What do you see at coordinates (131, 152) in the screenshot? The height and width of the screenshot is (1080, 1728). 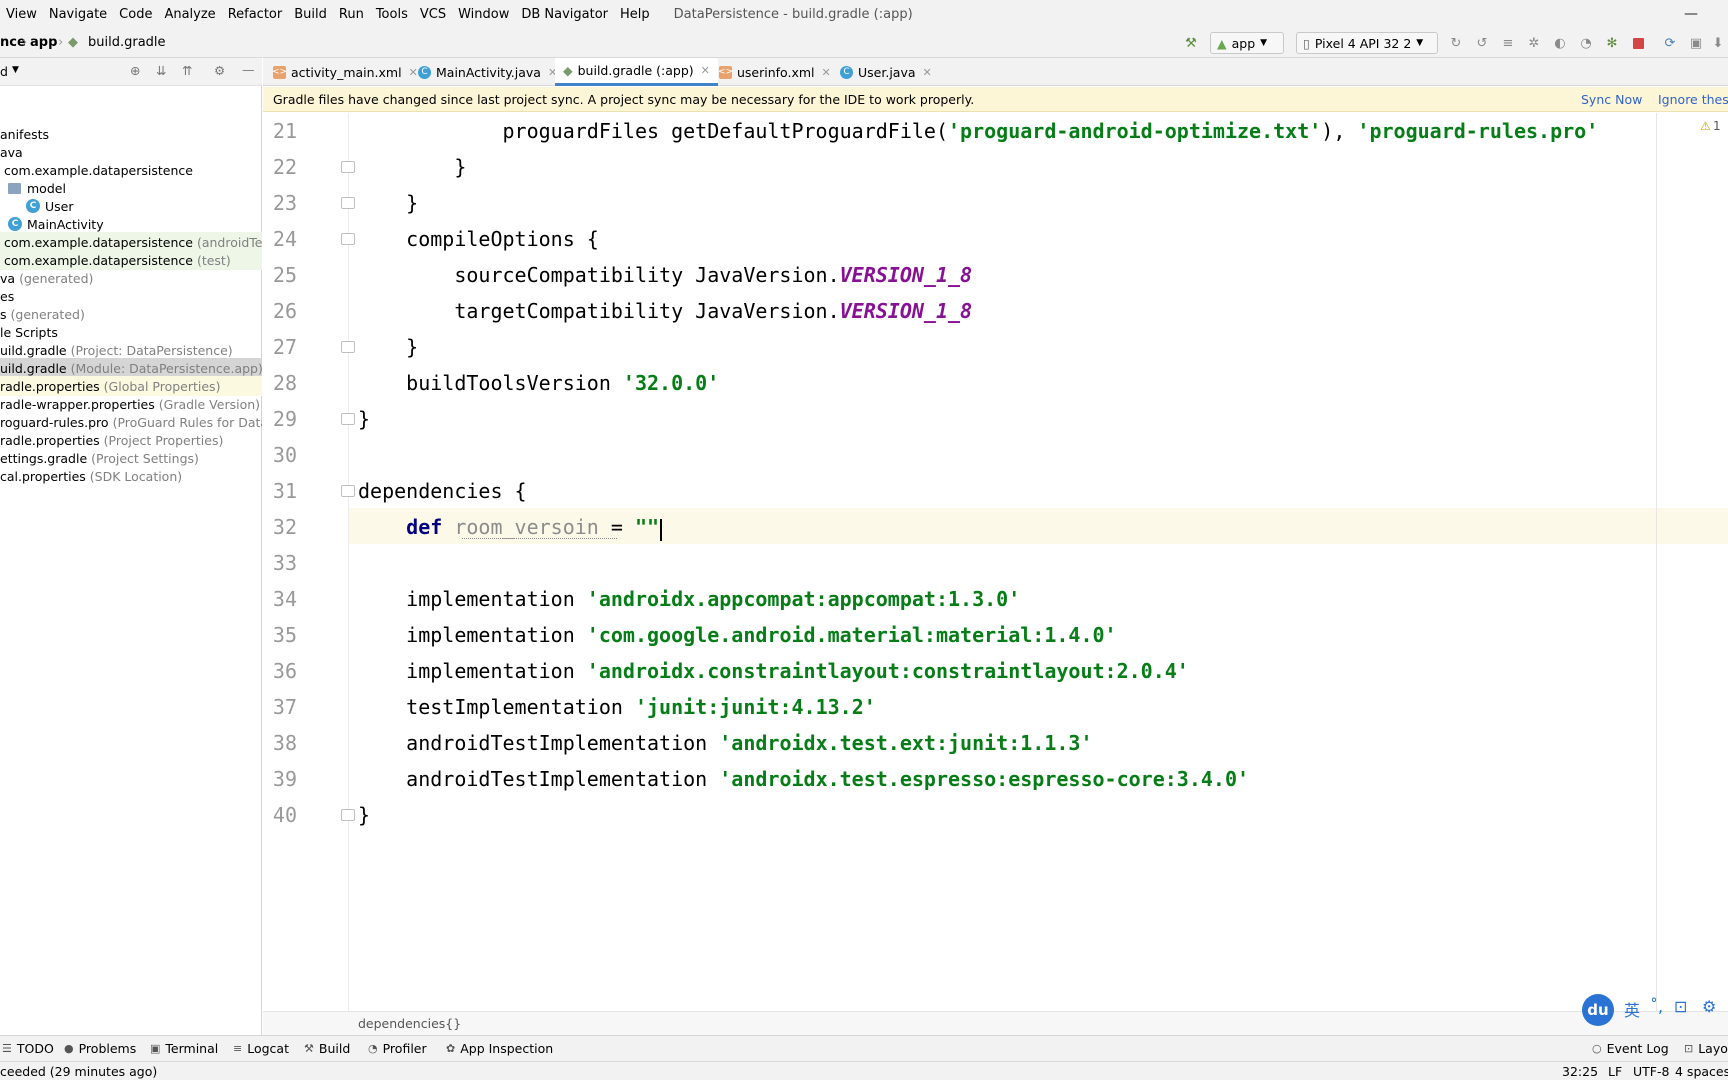 I see `tree-item: ava` at bounding box center [131, 152].